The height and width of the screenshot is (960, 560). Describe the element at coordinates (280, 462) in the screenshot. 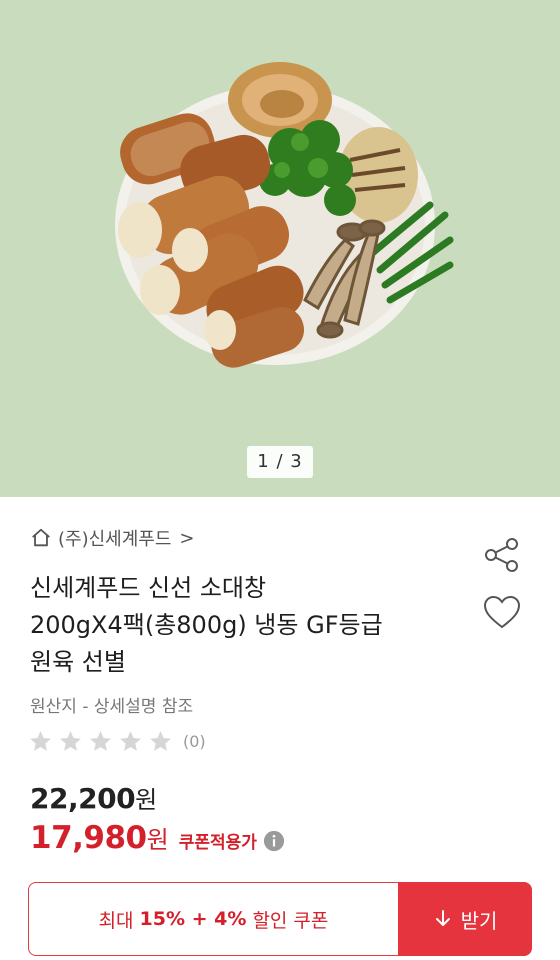

I see `gallery-page-indicator: 1 / 3` at that location.